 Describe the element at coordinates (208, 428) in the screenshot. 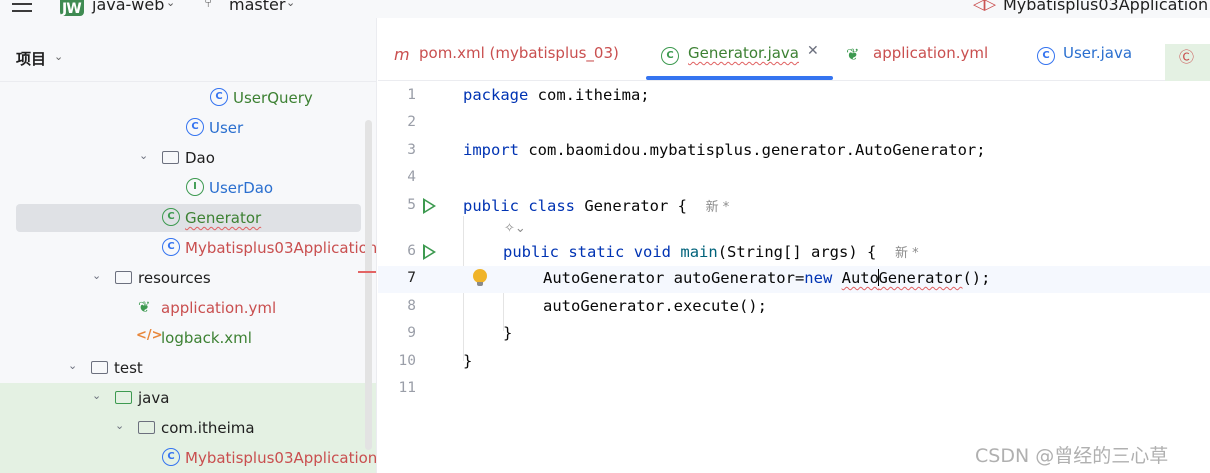

I see `tree-item-label: com.itheima` at that location.